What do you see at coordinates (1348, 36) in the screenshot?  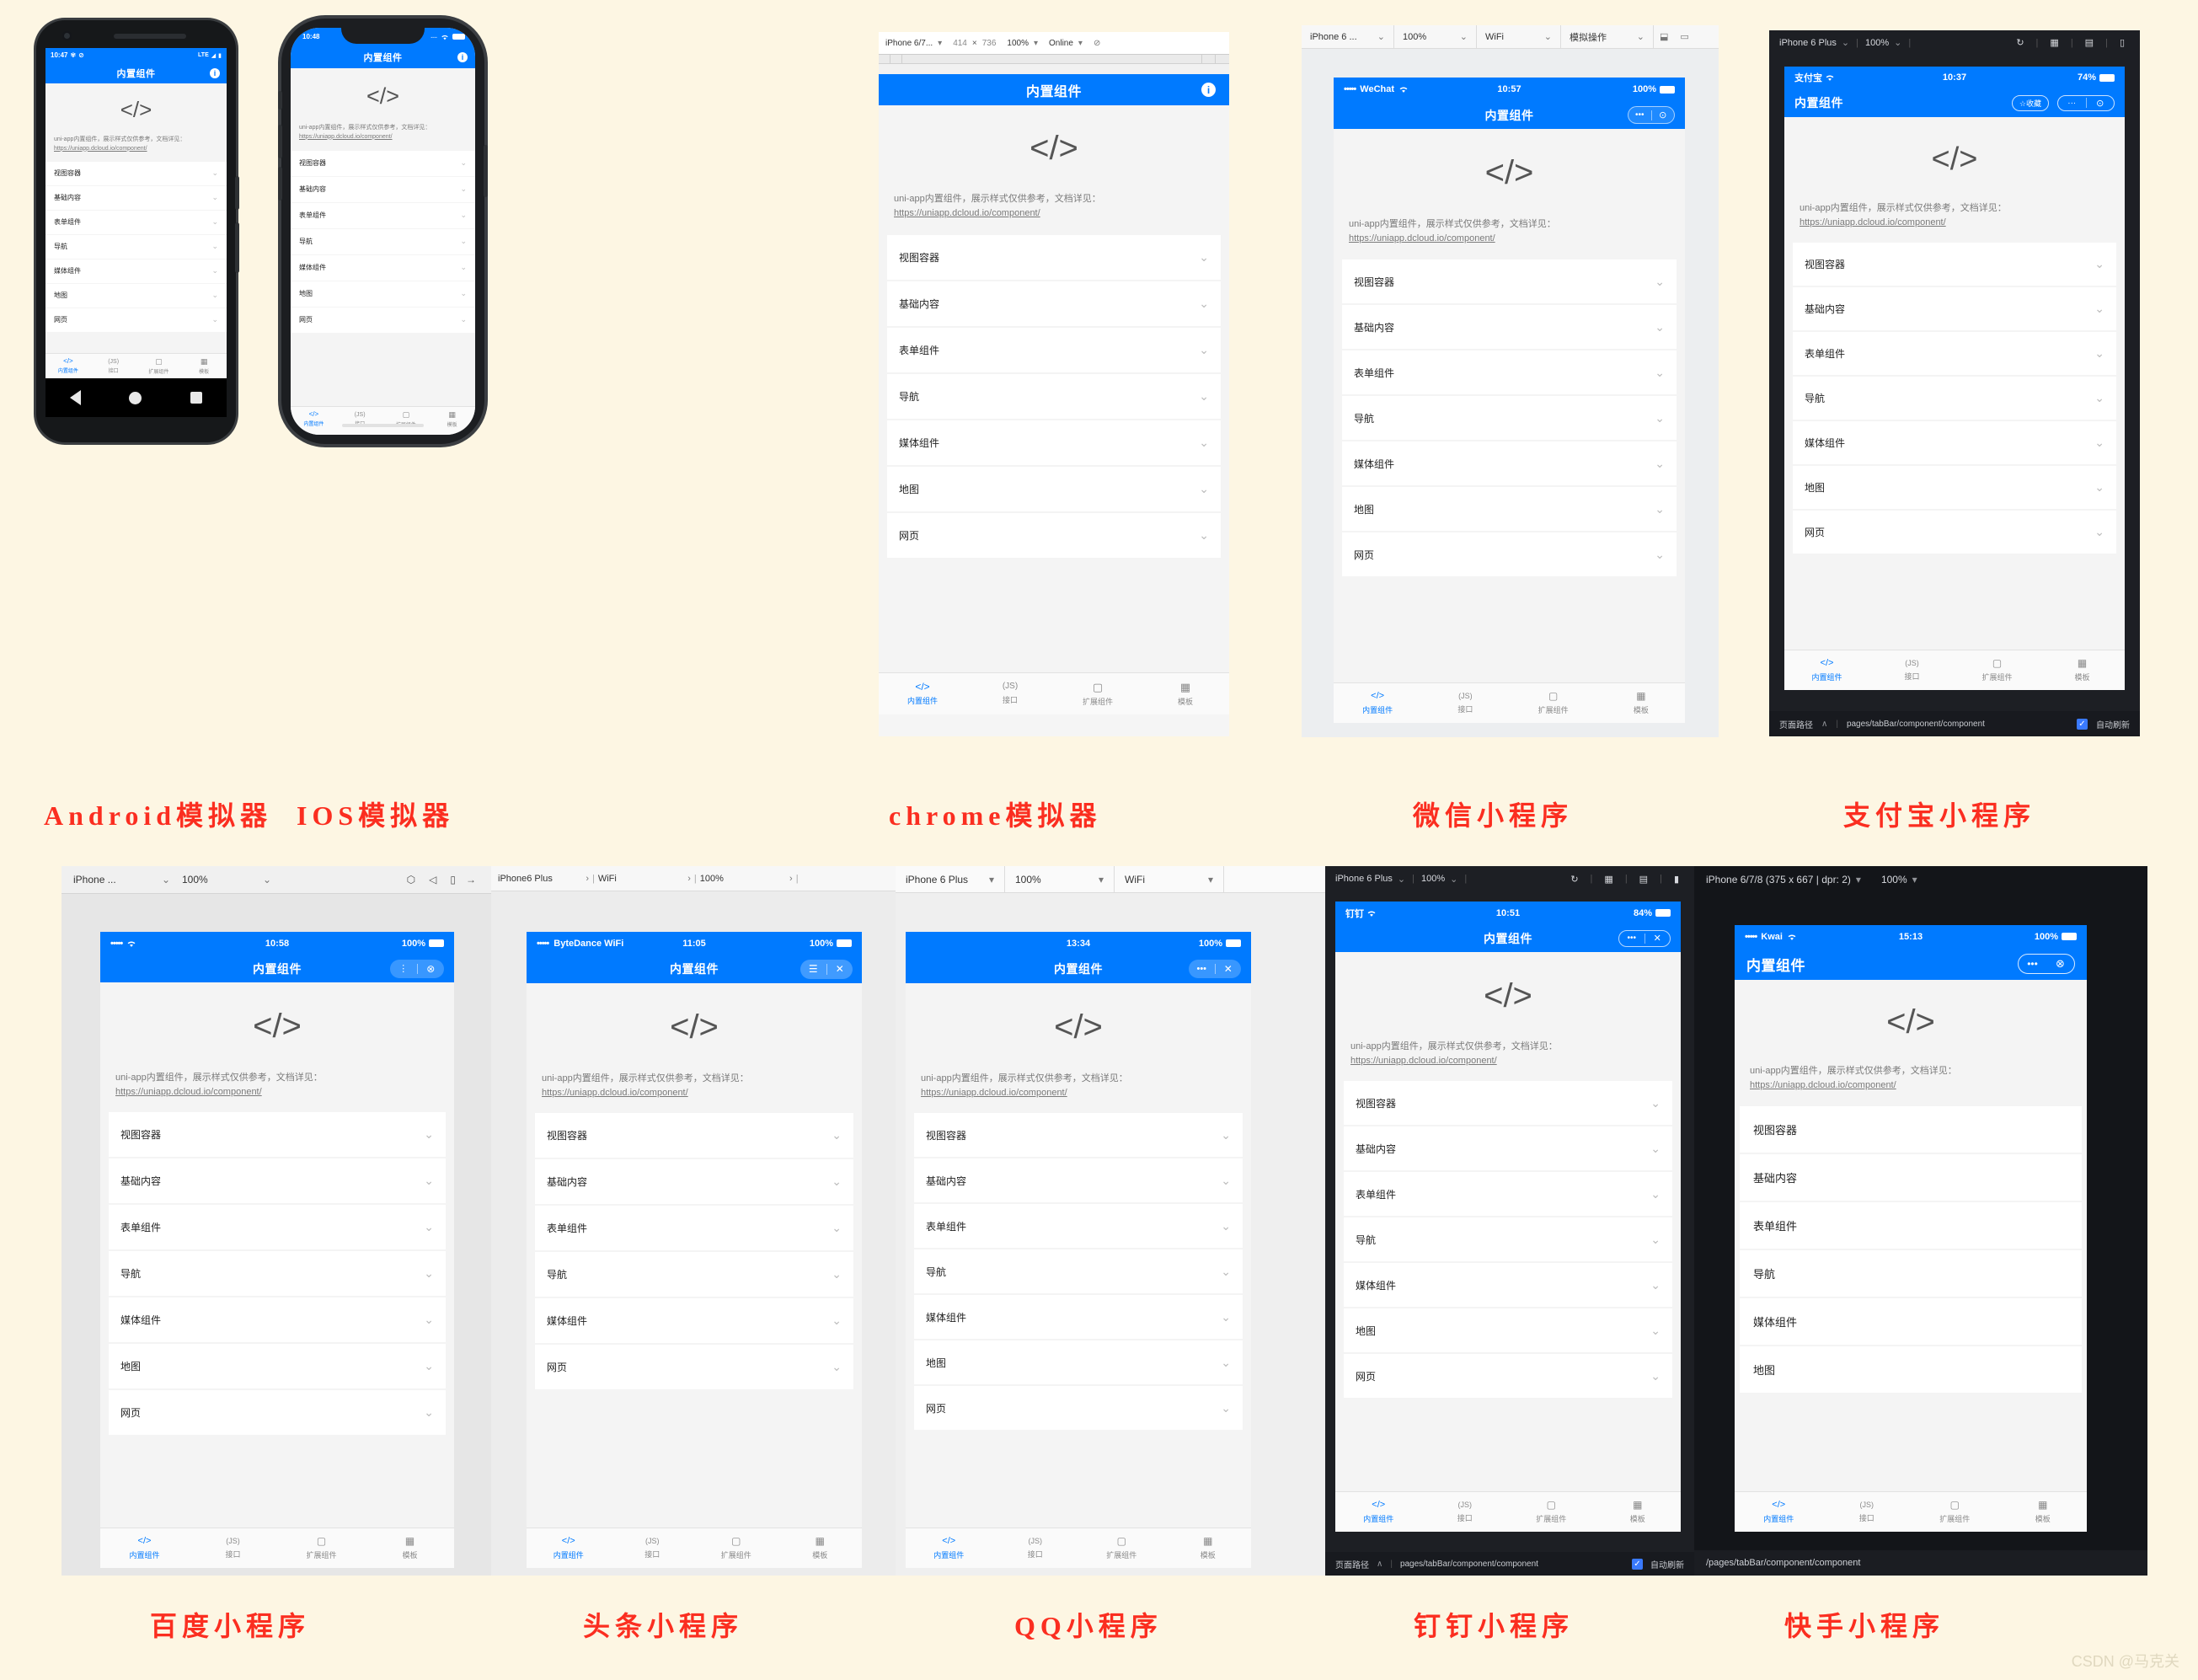 I see `wechat-device-select: iPhone 6 ... ⌄` at bounding box center [1348, 36].